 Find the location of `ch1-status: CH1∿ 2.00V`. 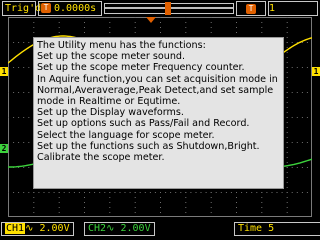

ch1-status: CH1∿ 2.00V is located at coordinates (37, 229).